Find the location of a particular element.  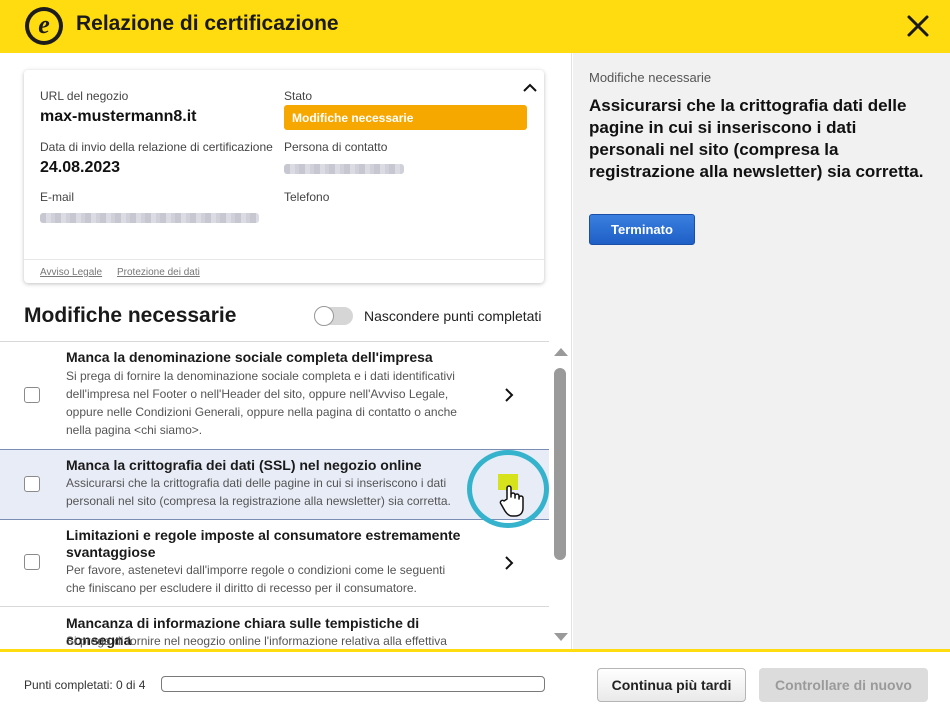

logo-letter: e is located at coordinates (44, 26).